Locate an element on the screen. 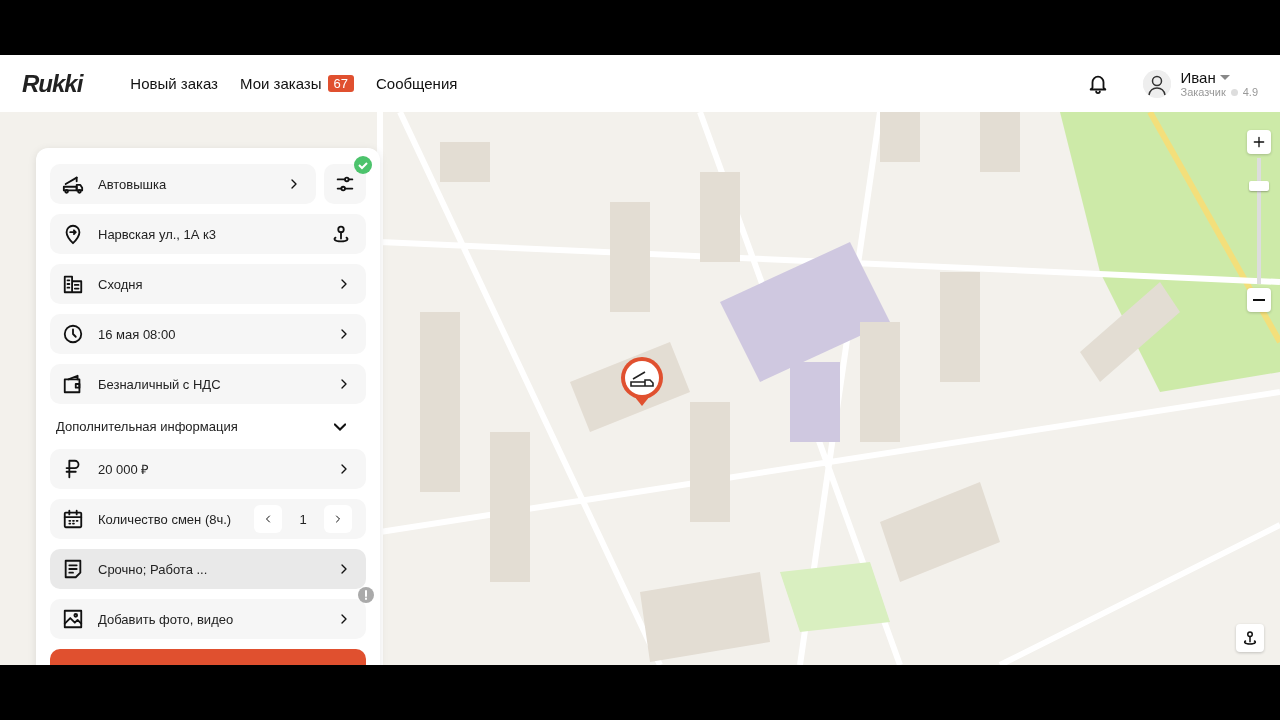 The image size is (1280, 720). row-label: Количество смен (8ч.) is located at coordinates (165, 519).